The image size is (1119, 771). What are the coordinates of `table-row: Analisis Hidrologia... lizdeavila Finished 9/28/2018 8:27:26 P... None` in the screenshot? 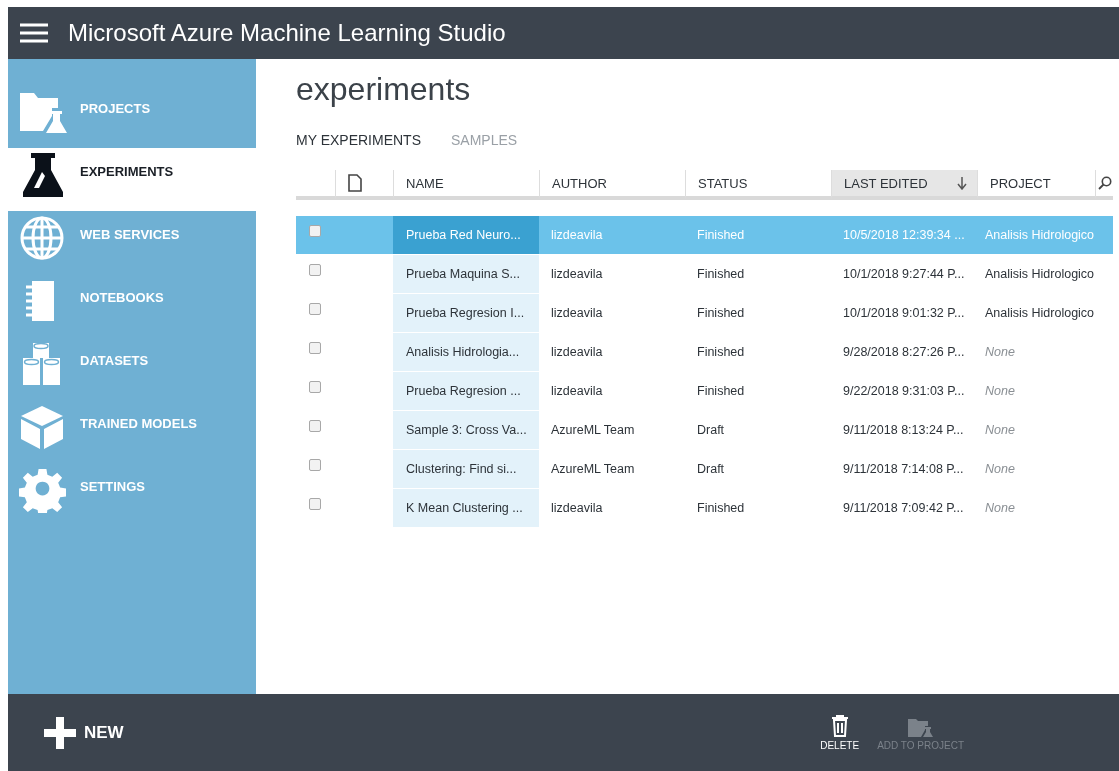 It's located at (704, 352).